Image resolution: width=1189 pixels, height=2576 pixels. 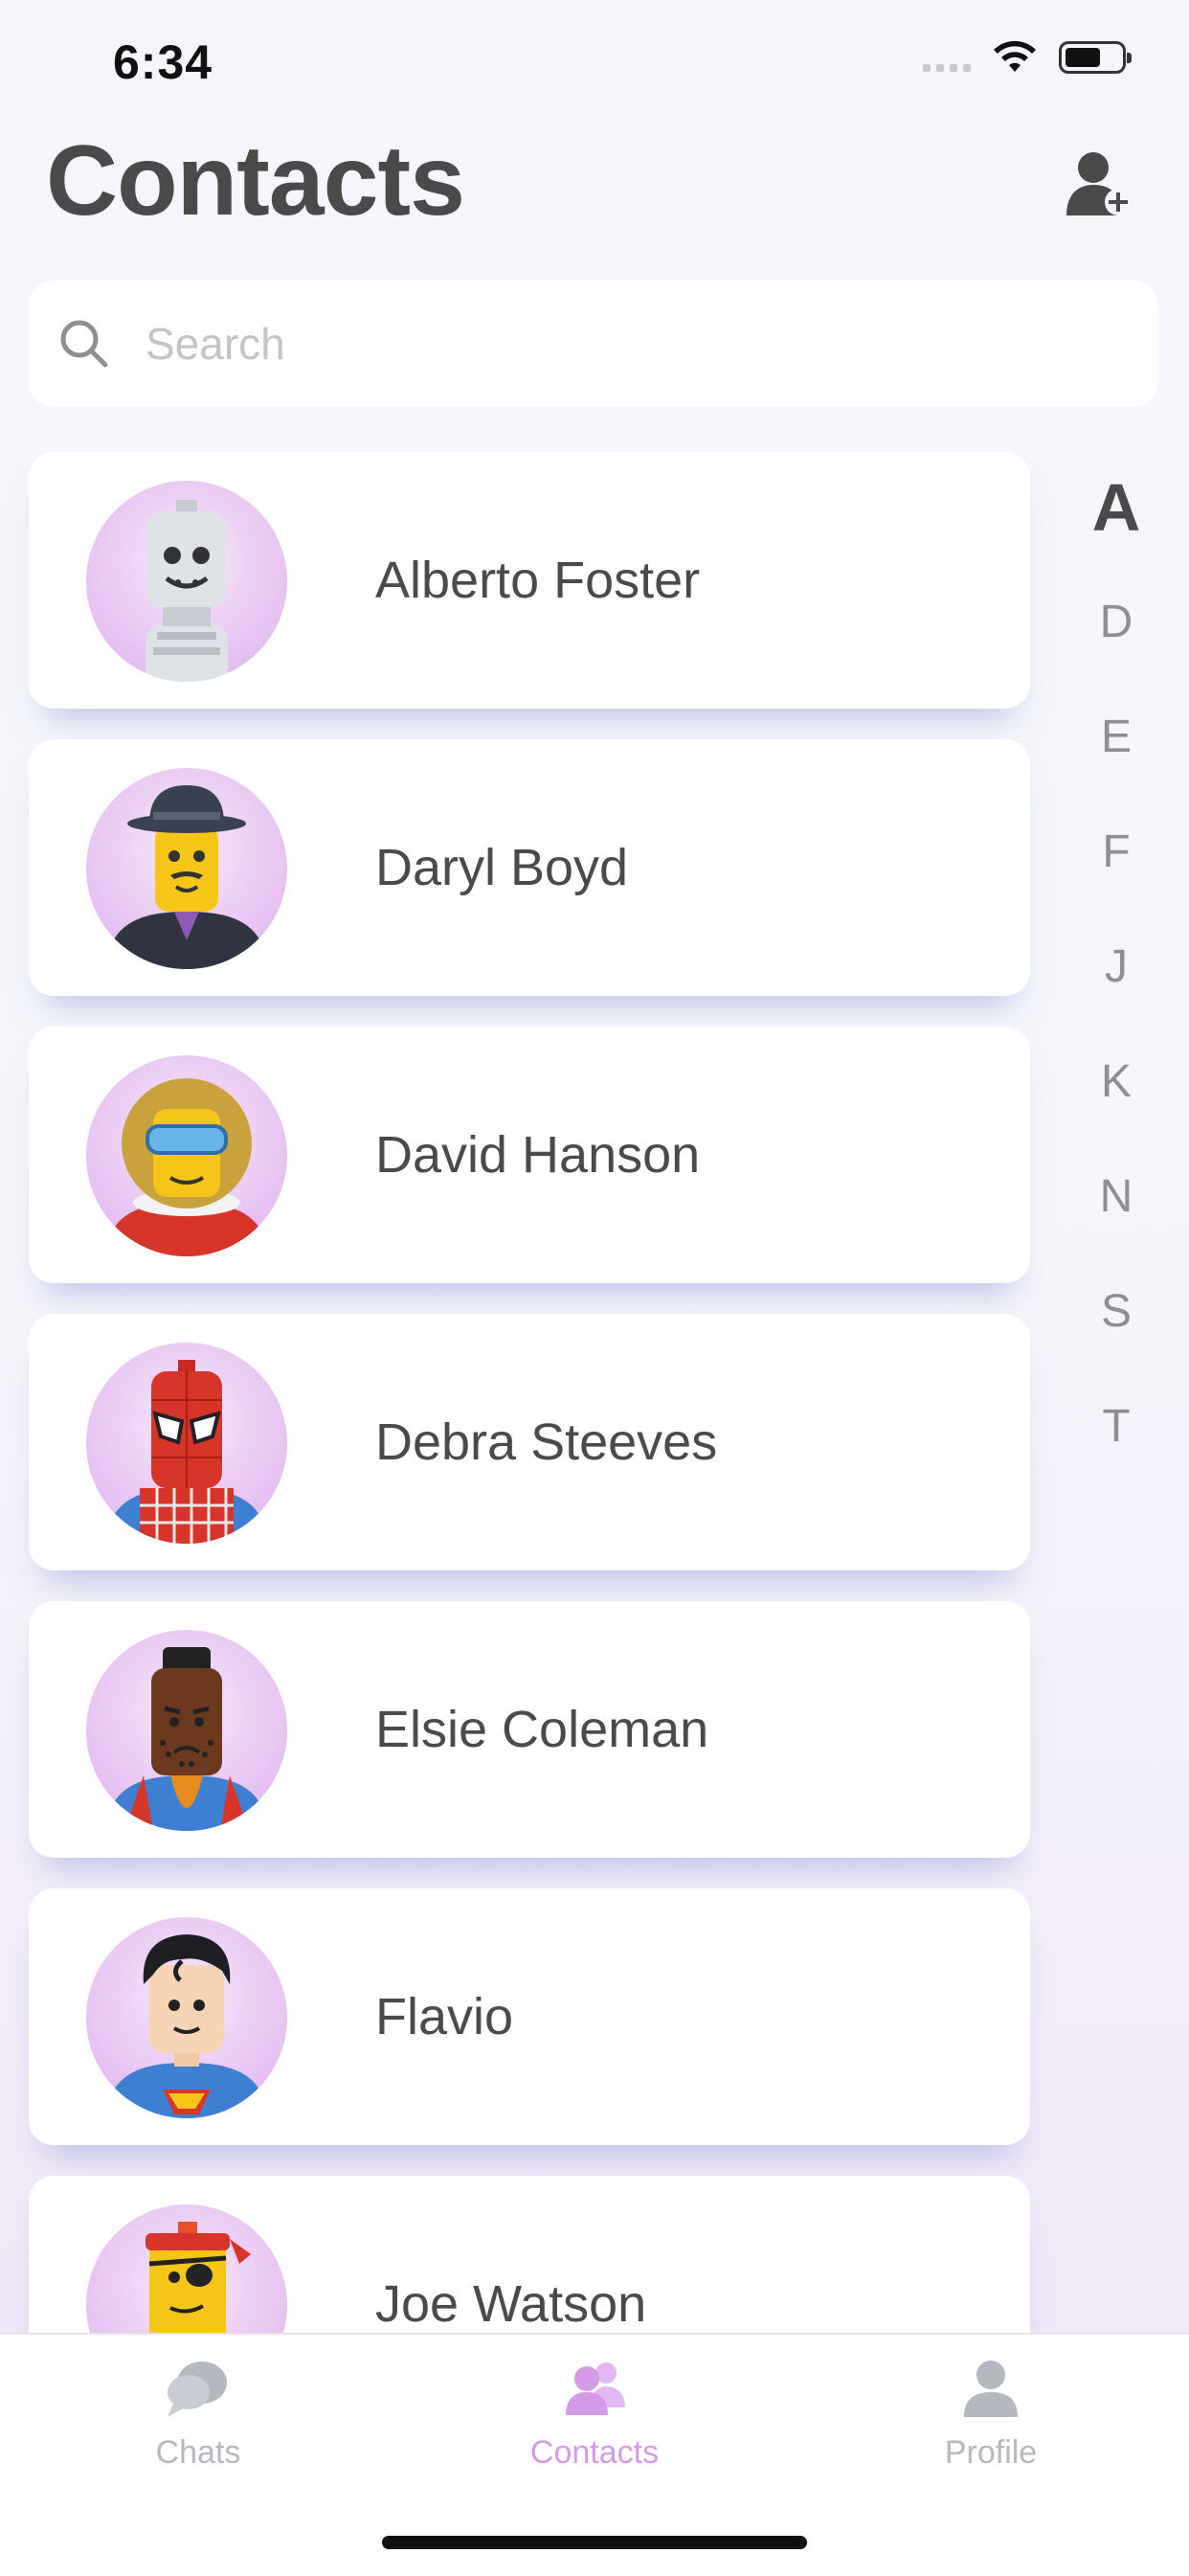 I want to click on add-contact-icon, so click(x=1099, y=183).